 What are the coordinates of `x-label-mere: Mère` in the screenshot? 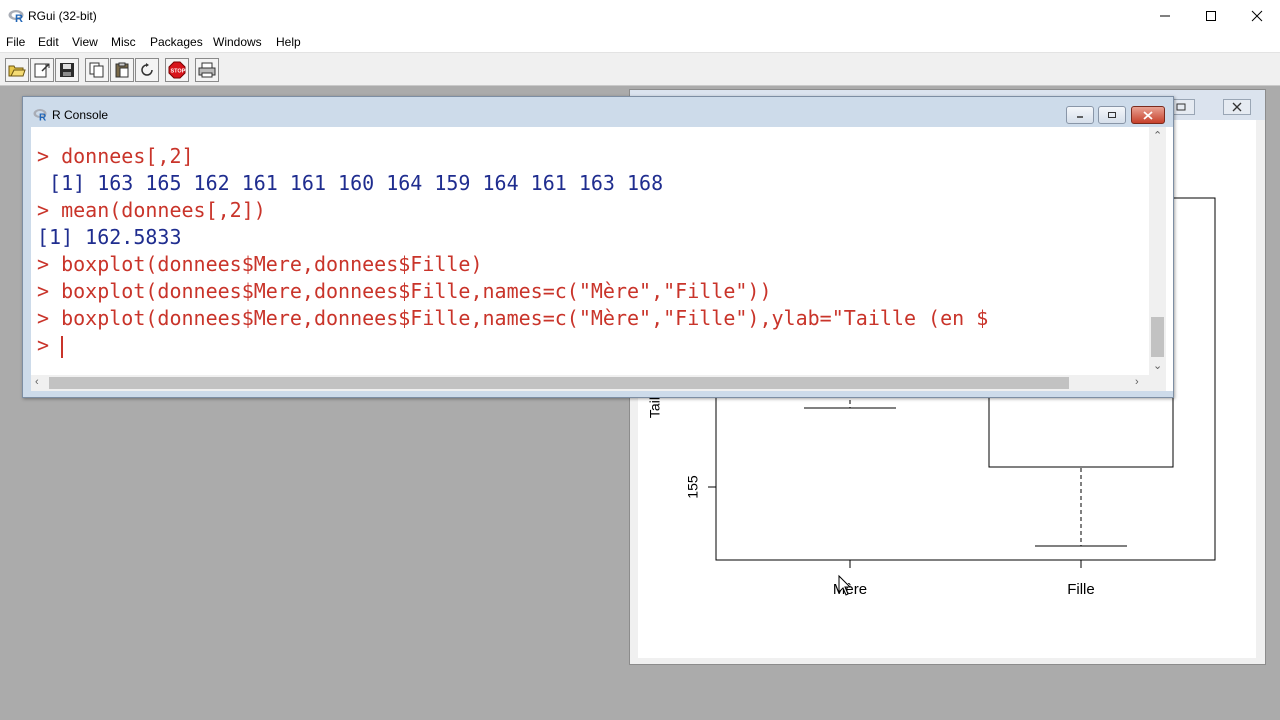 It's located at (850, 589).